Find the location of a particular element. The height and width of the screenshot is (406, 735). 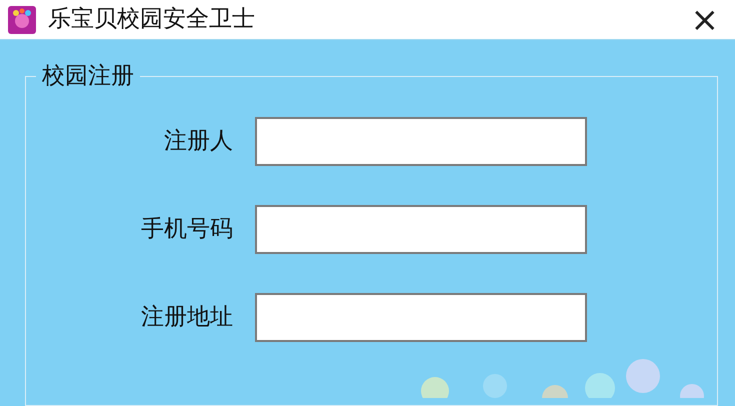

field-label: 注册地址 is located at coordinates (186, 317).